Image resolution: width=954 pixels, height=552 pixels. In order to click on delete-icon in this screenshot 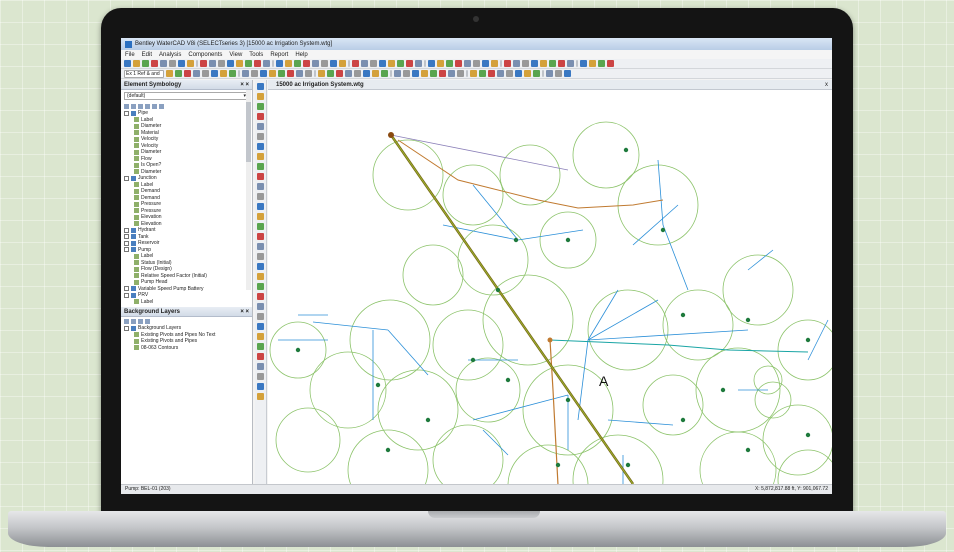, I will do `click(133, 106)`.